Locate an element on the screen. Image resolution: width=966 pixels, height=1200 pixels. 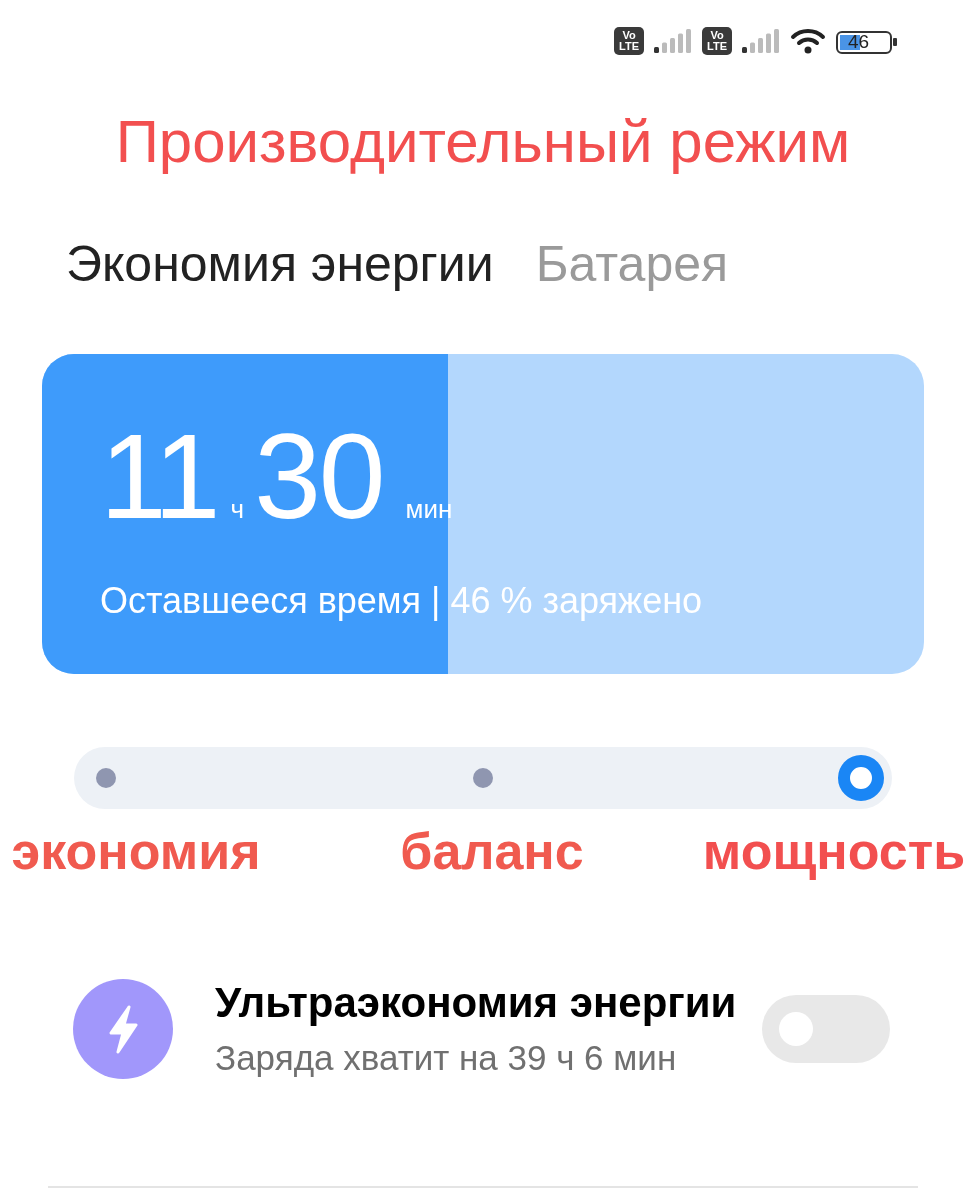
hours-unit: ч is located at coordinates (237, 509).